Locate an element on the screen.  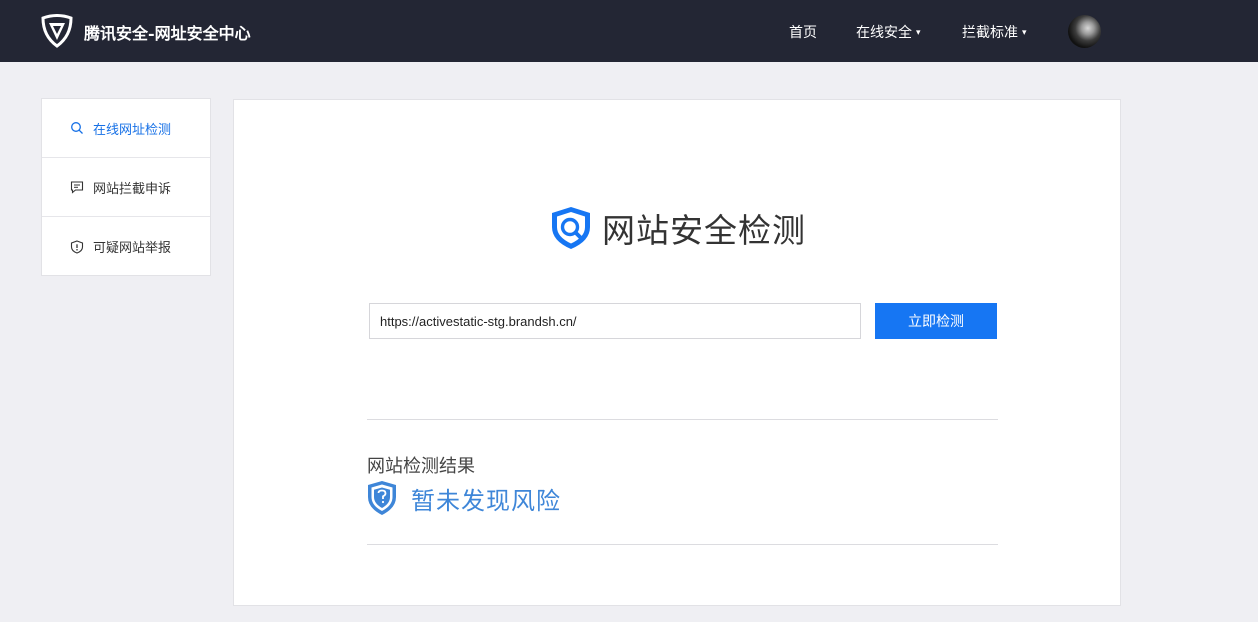
shield-question-icon is located at coordinates (382, 498).